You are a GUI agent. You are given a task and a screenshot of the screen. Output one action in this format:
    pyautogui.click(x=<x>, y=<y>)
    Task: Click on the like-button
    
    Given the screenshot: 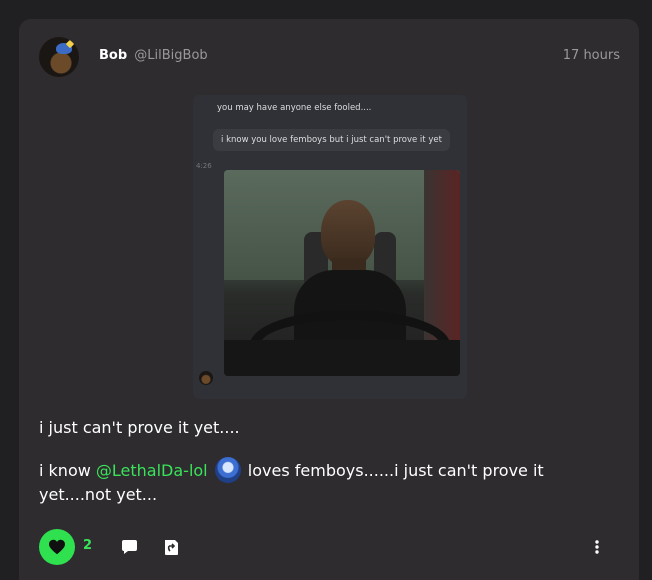 What is the action you would take?
    pyautogui.click(x=57, y=547)
    